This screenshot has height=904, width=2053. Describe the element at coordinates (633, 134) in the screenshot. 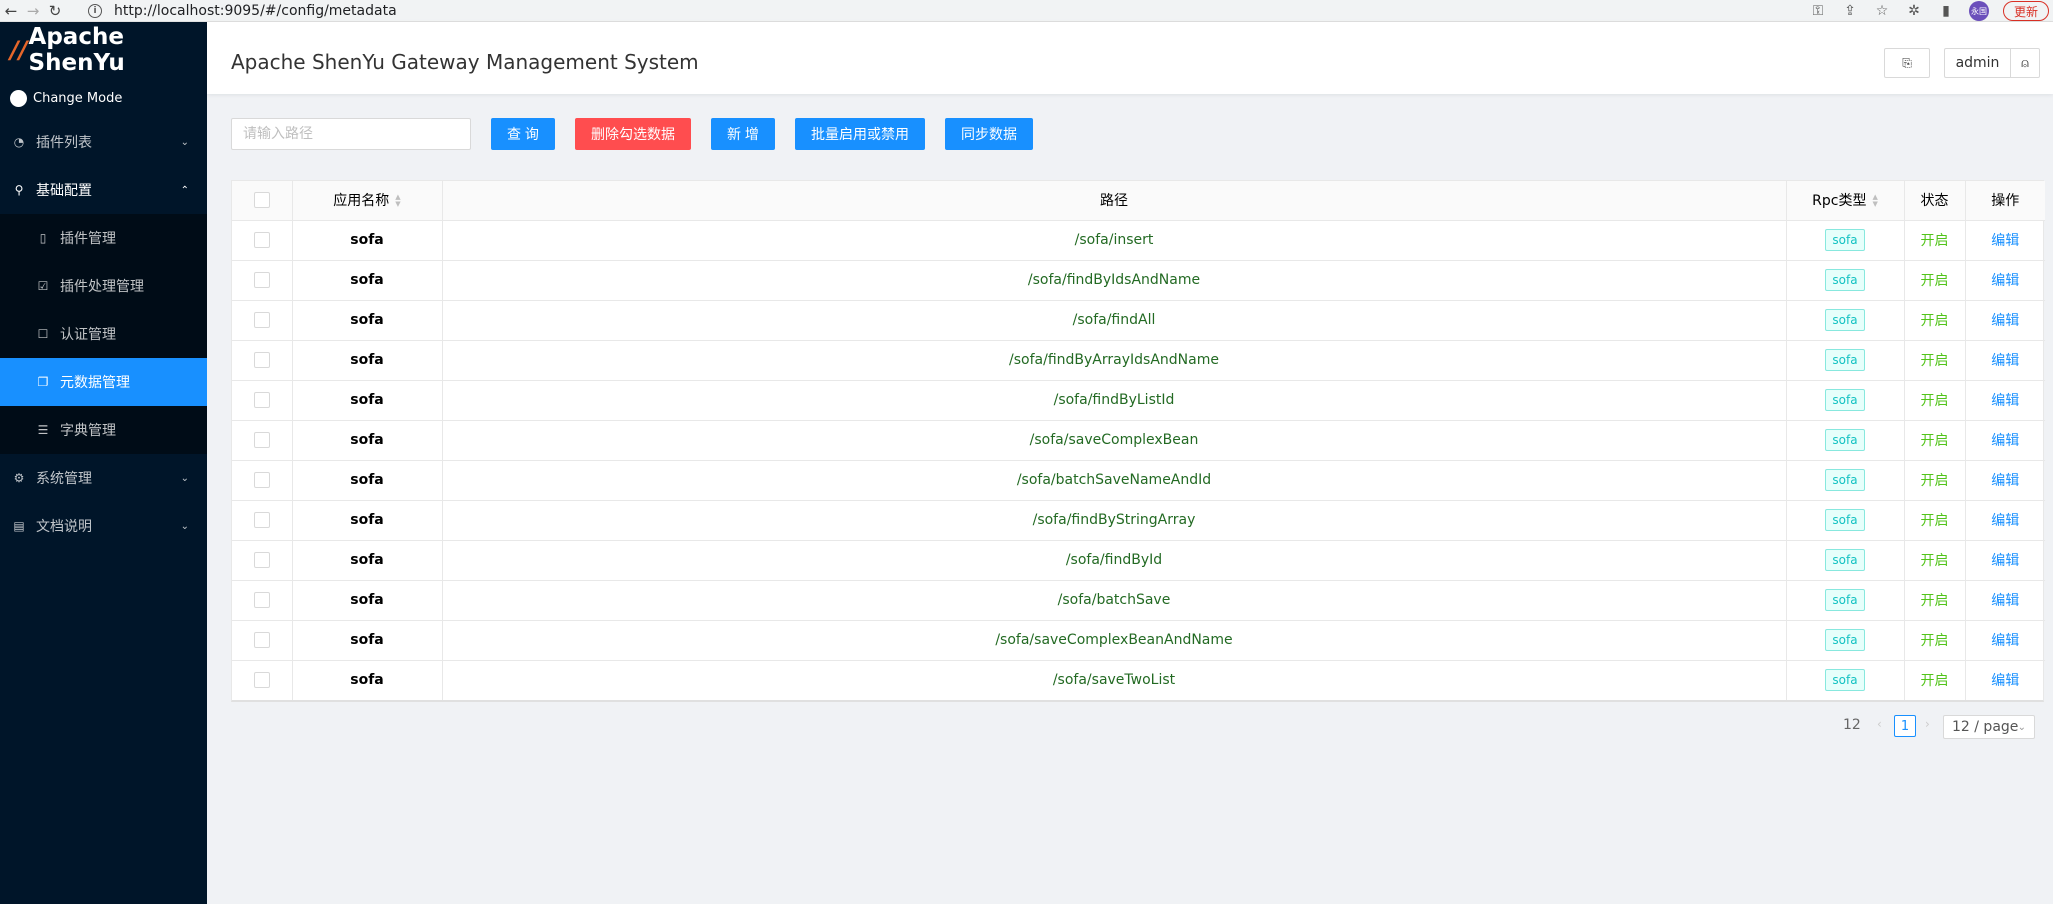

I see `delete-selected-button: 删除勾选数据` at that location.